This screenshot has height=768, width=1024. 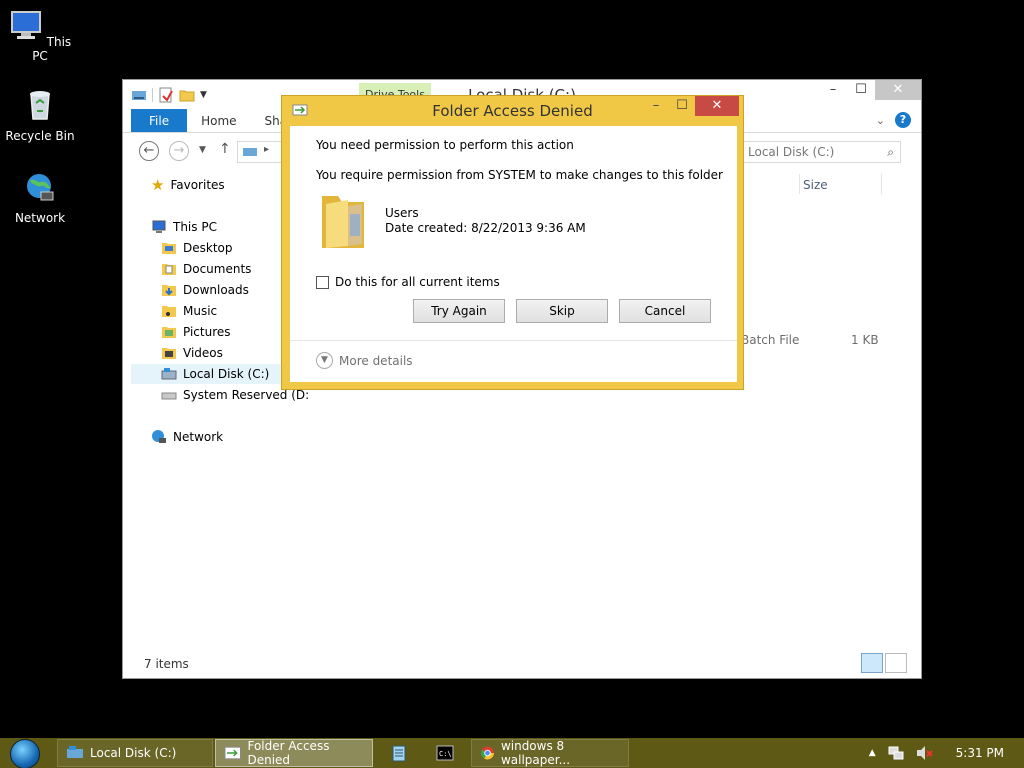 What do you see at coordinates (791, 152) in the screenshot?
I see `search-placeholder: Local Disk (C:)` at bounding box center [791, 152].